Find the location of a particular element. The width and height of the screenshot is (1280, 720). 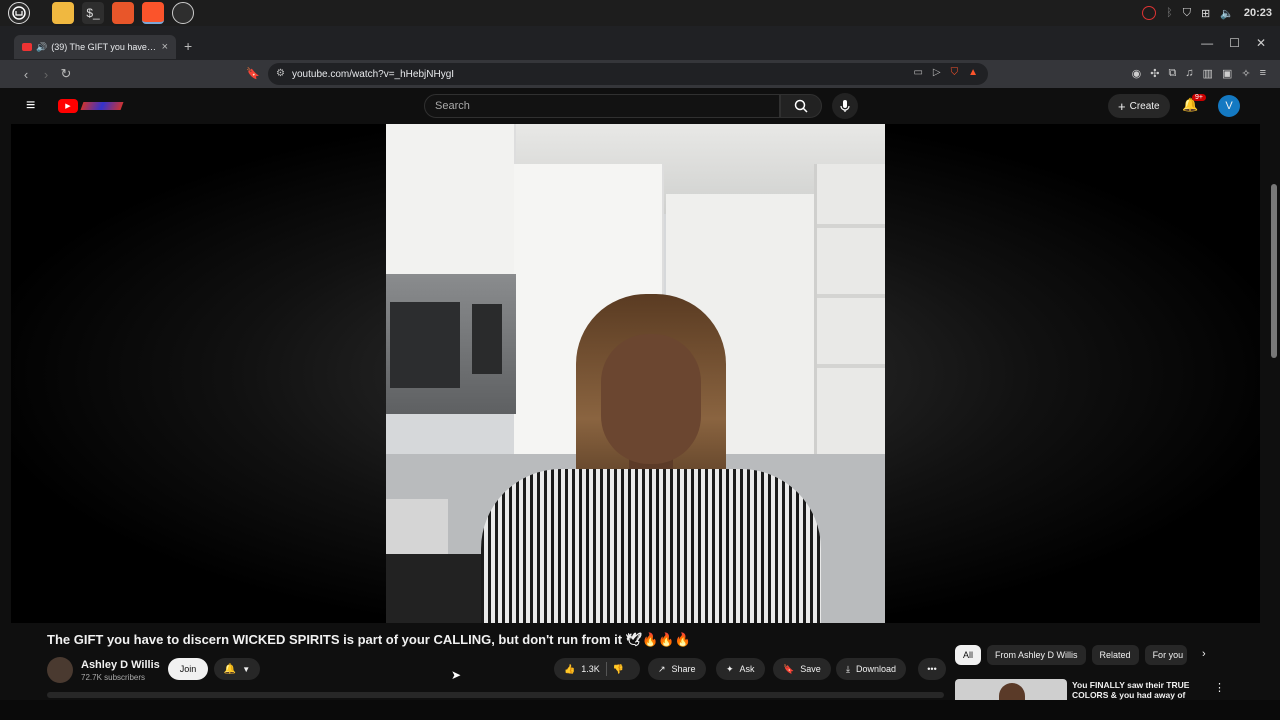

logo-doodle is located at coordinates (102, 105).